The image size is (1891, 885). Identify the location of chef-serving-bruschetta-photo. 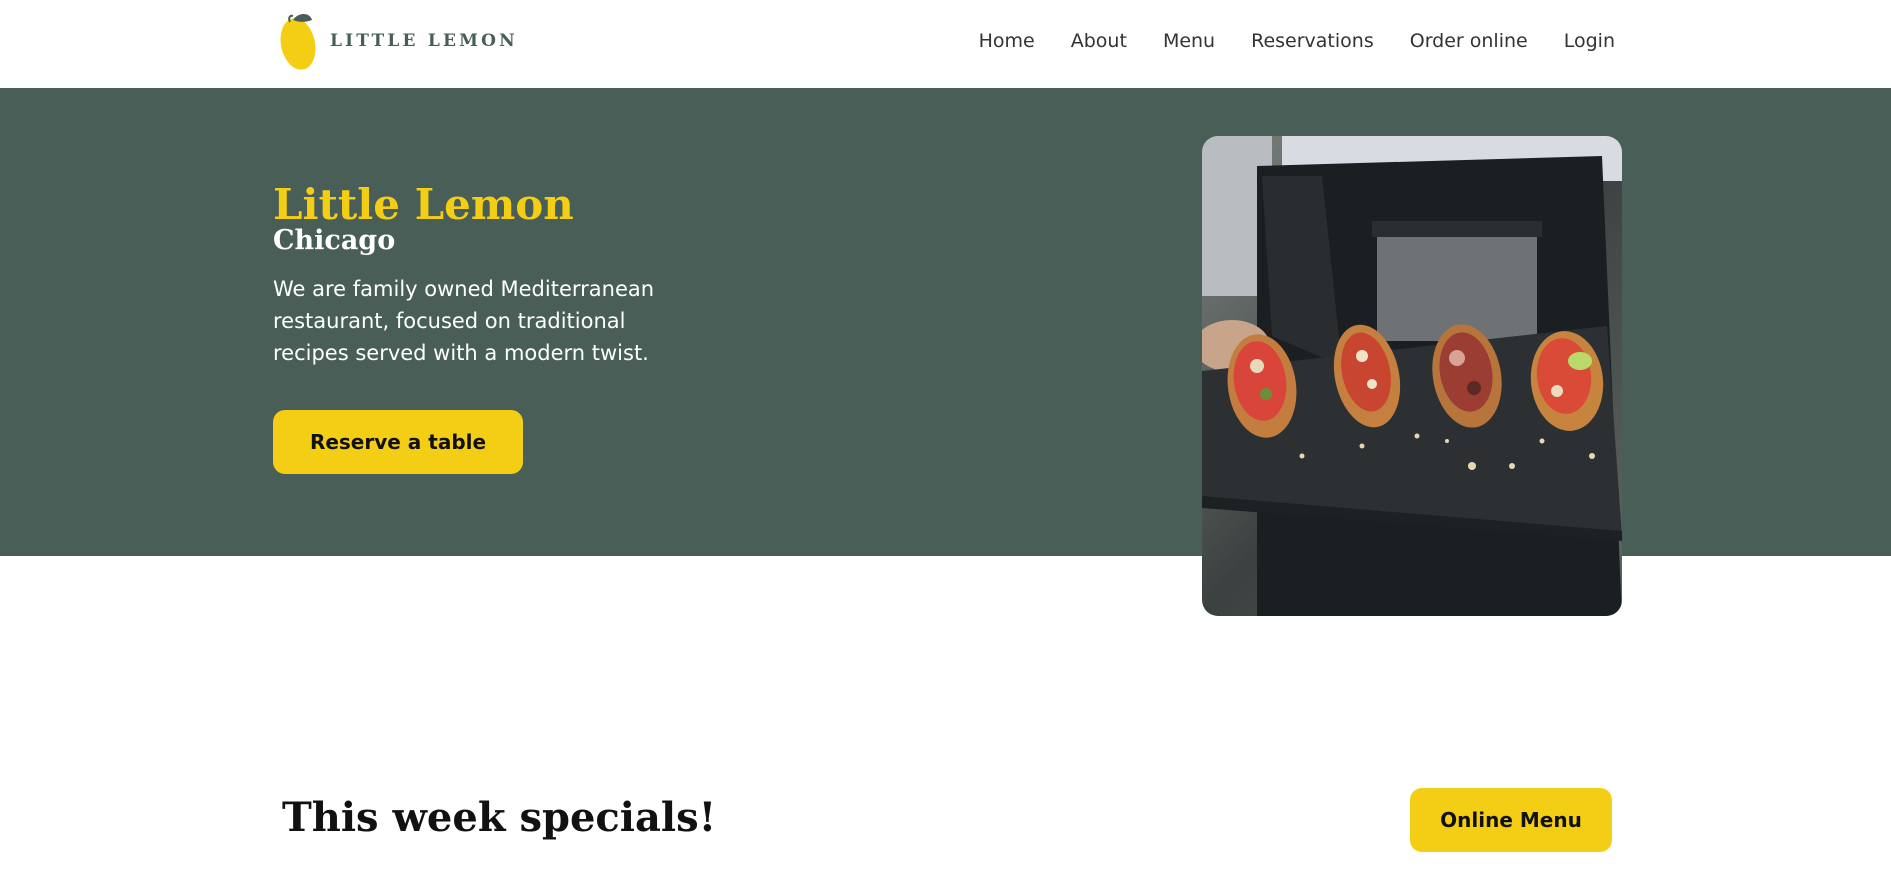
(1412, 376).